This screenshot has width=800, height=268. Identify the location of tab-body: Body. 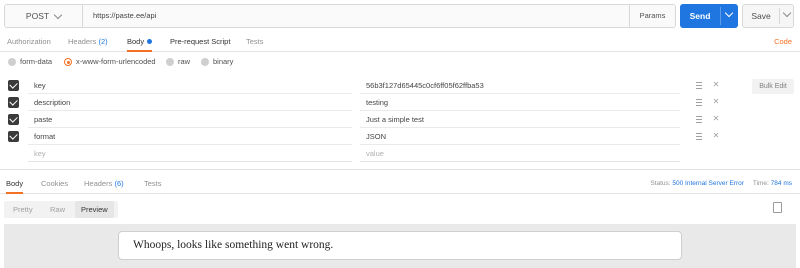
(140, 42).